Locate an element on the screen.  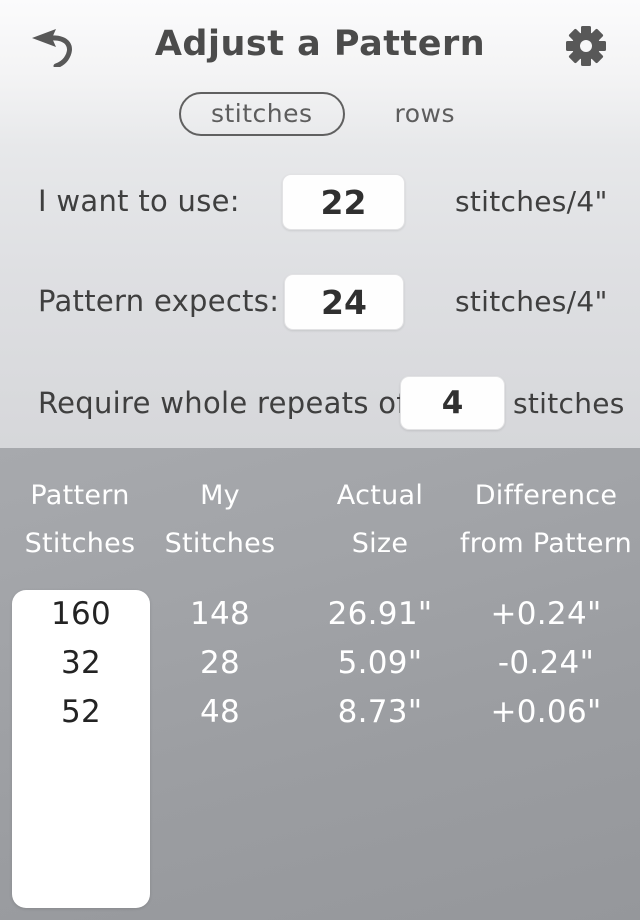
cell-my-stitches: 48 is located at coordinates (220, 712).